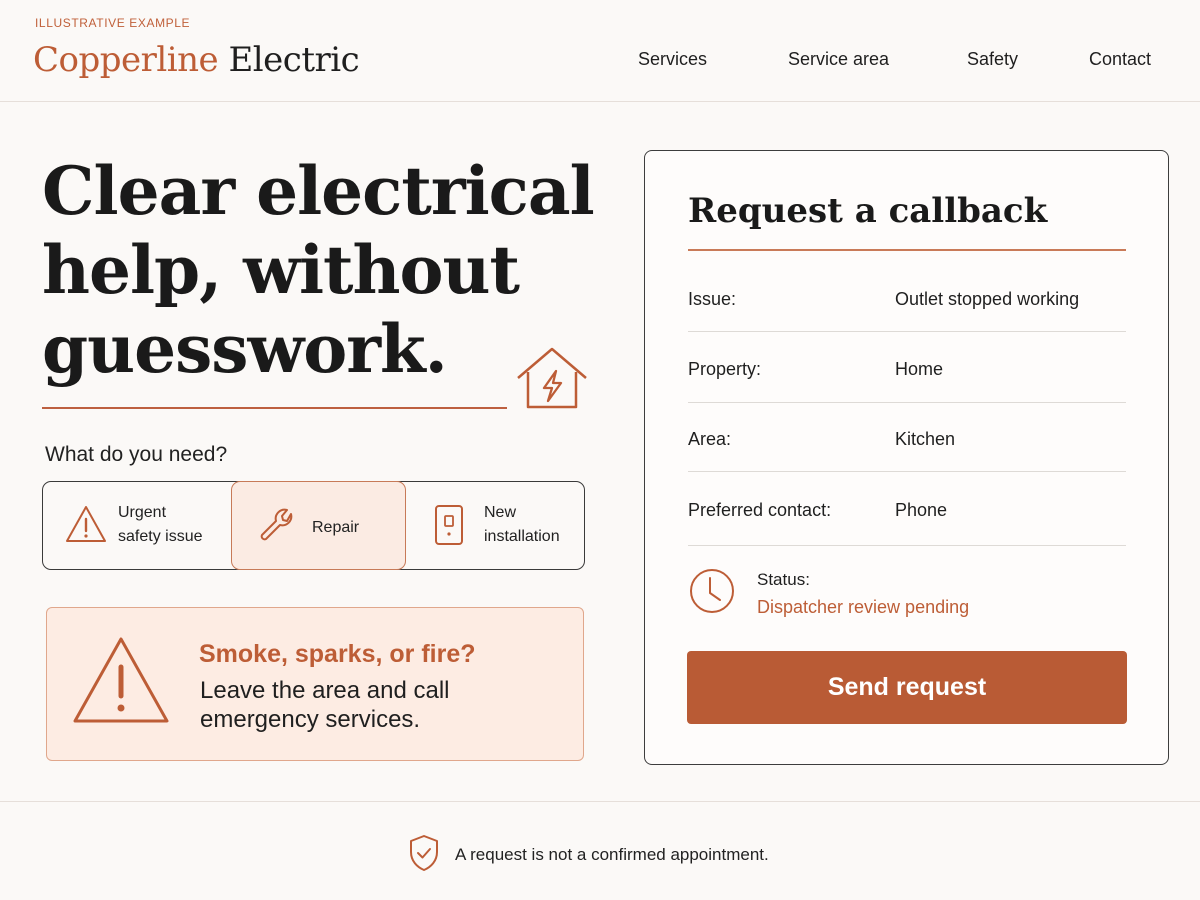 This screenshot has height=900, width=1200. What do you see at coordinates (142, 512) in the screenshot?
I see `option-urgent-line1: Urgent` at bounding box center [142, 512].